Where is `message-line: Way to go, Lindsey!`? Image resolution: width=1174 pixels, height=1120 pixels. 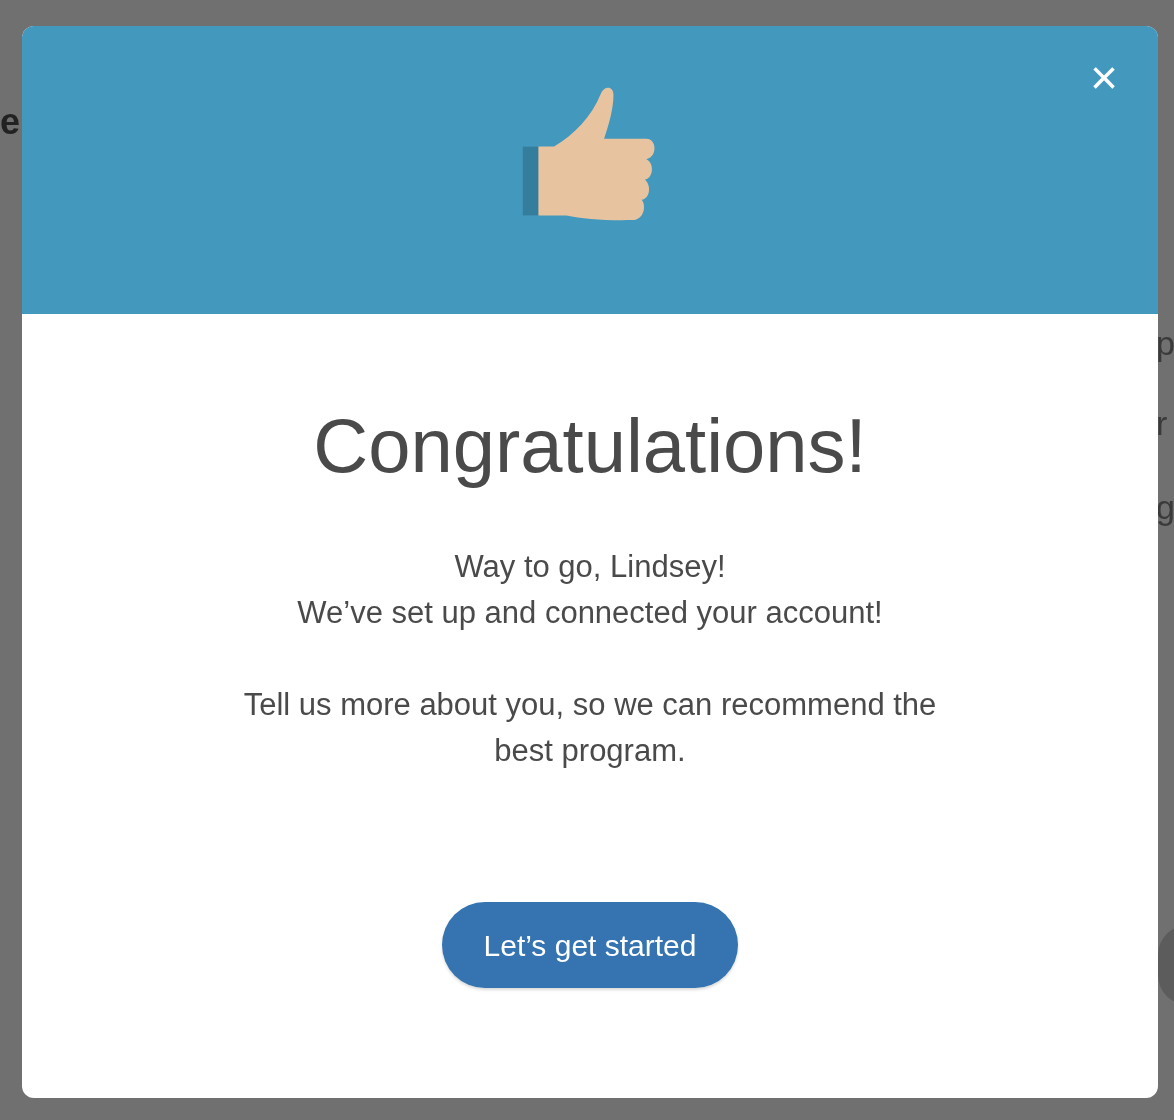
message-line: Way to go, Lindsey! is located at coordinates (590, 567).